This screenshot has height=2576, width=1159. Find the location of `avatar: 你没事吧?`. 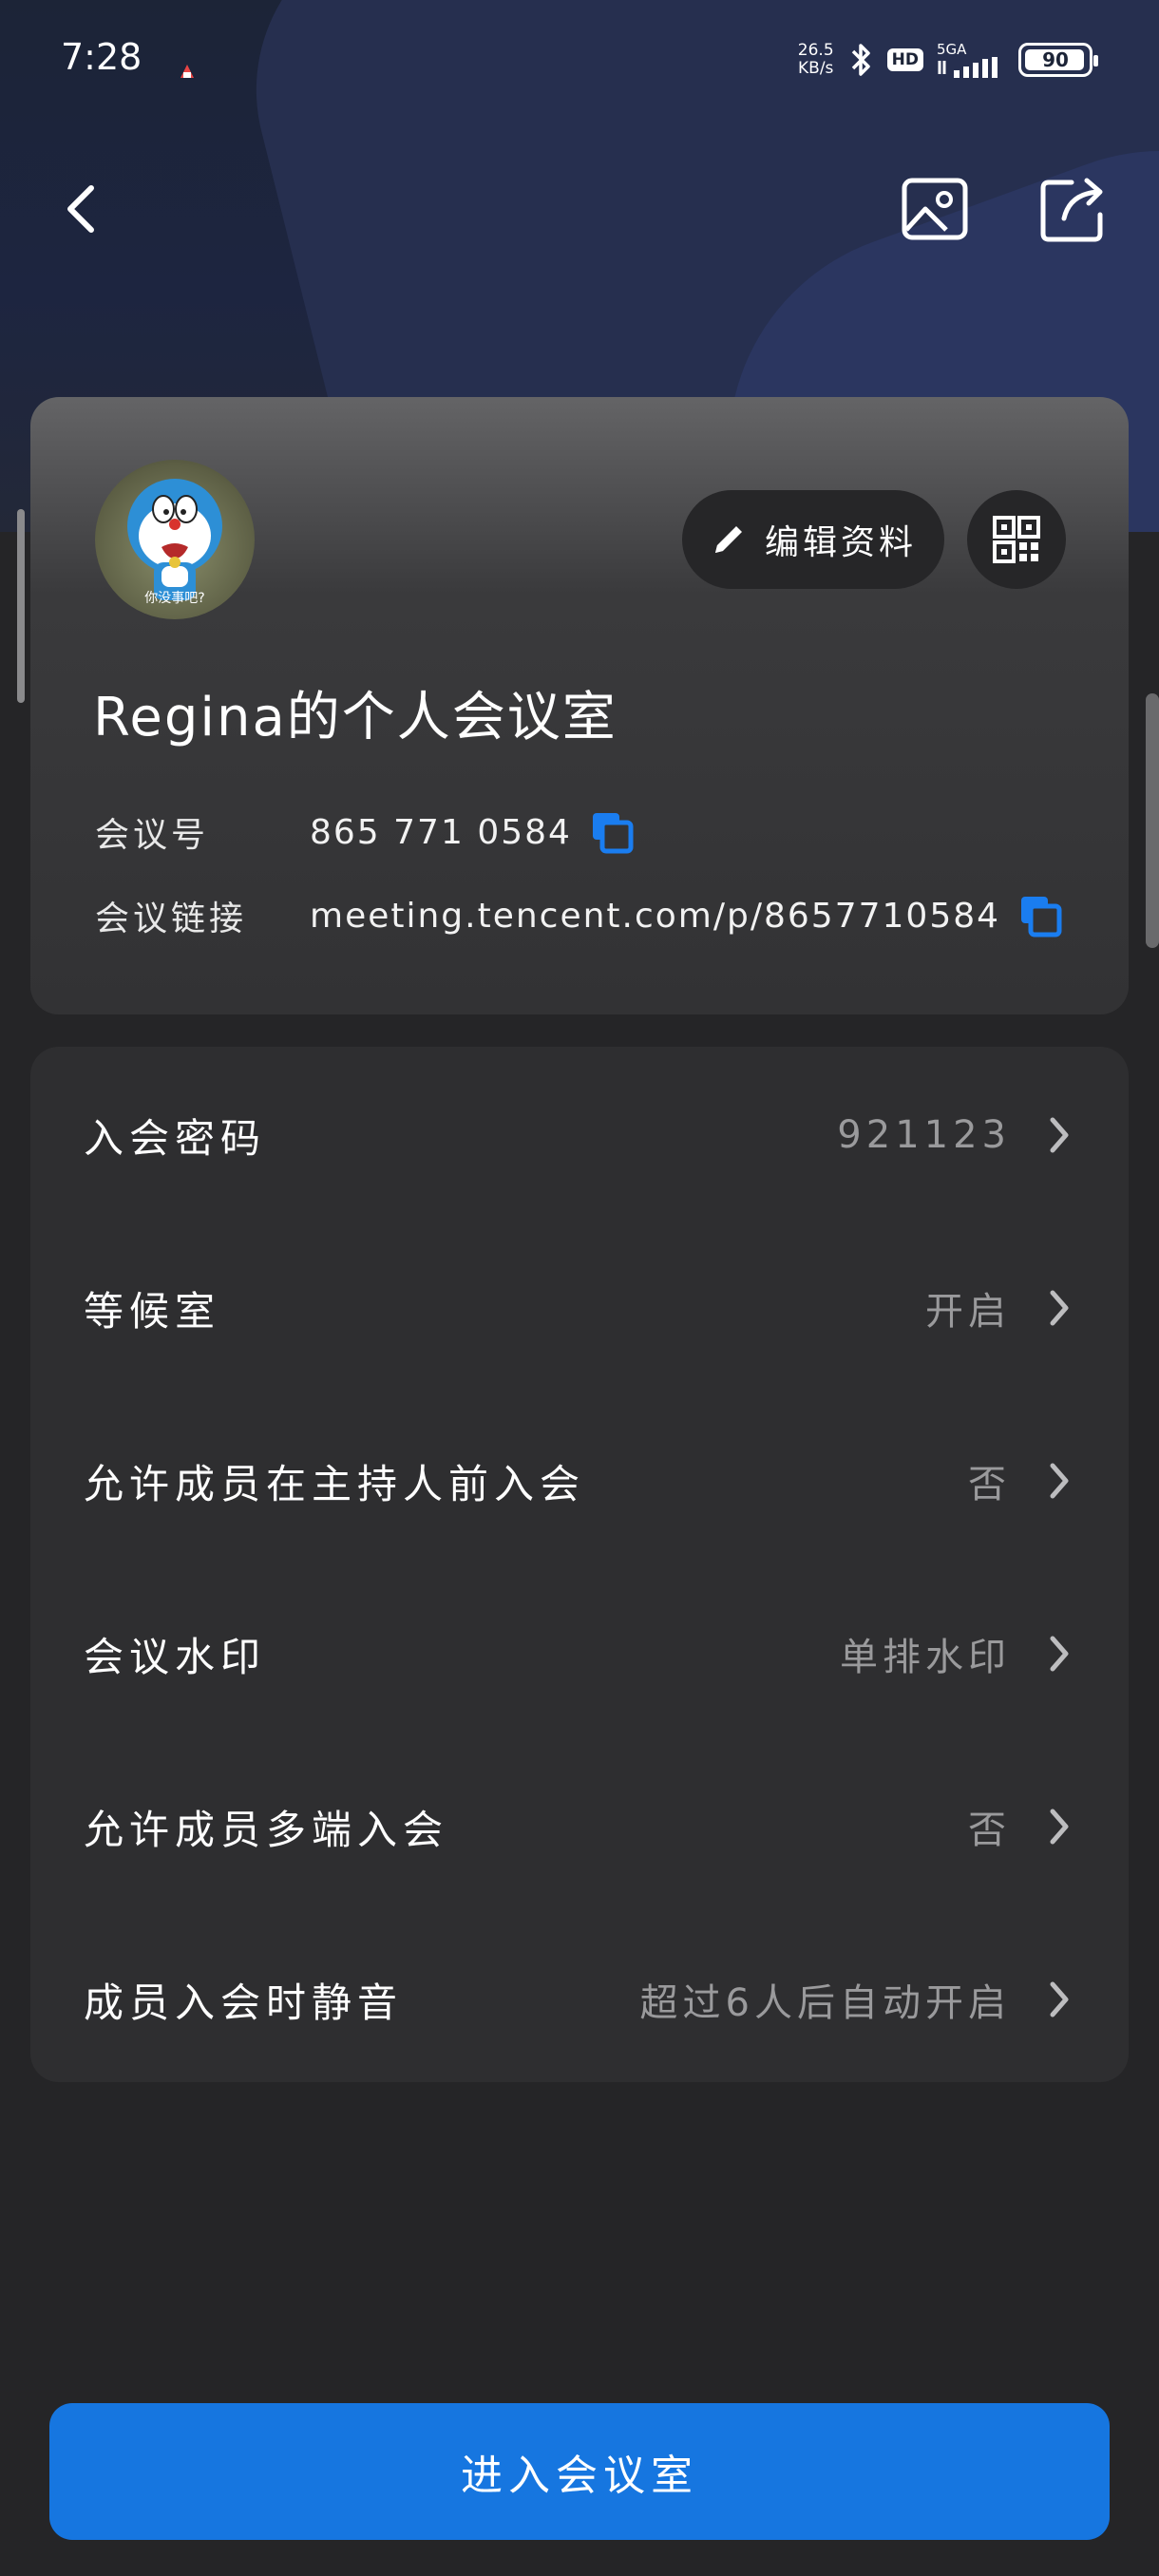

avatar: 你没事吧? is located at coordinates (175, 539).